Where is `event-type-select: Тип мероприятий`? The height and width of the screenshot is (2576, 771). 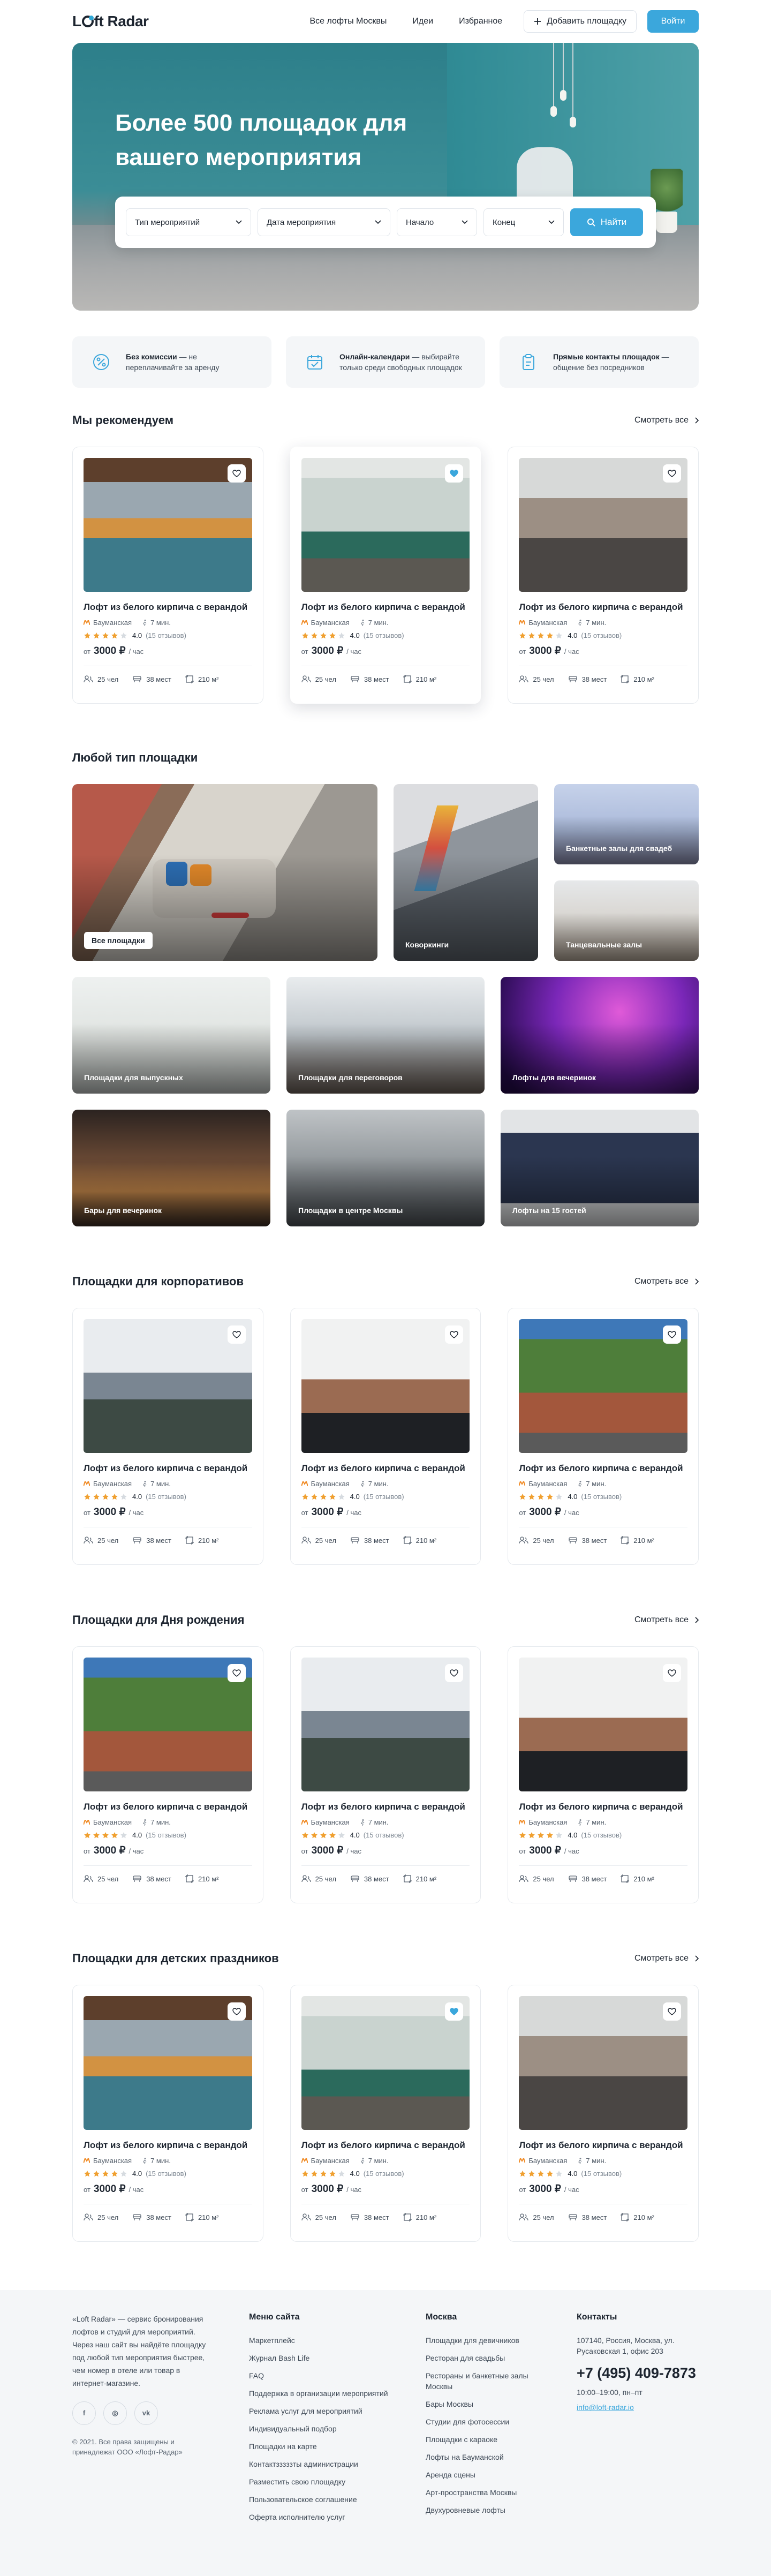 event-type-select: Тип мероприятий is located at coordinates (188, 222).